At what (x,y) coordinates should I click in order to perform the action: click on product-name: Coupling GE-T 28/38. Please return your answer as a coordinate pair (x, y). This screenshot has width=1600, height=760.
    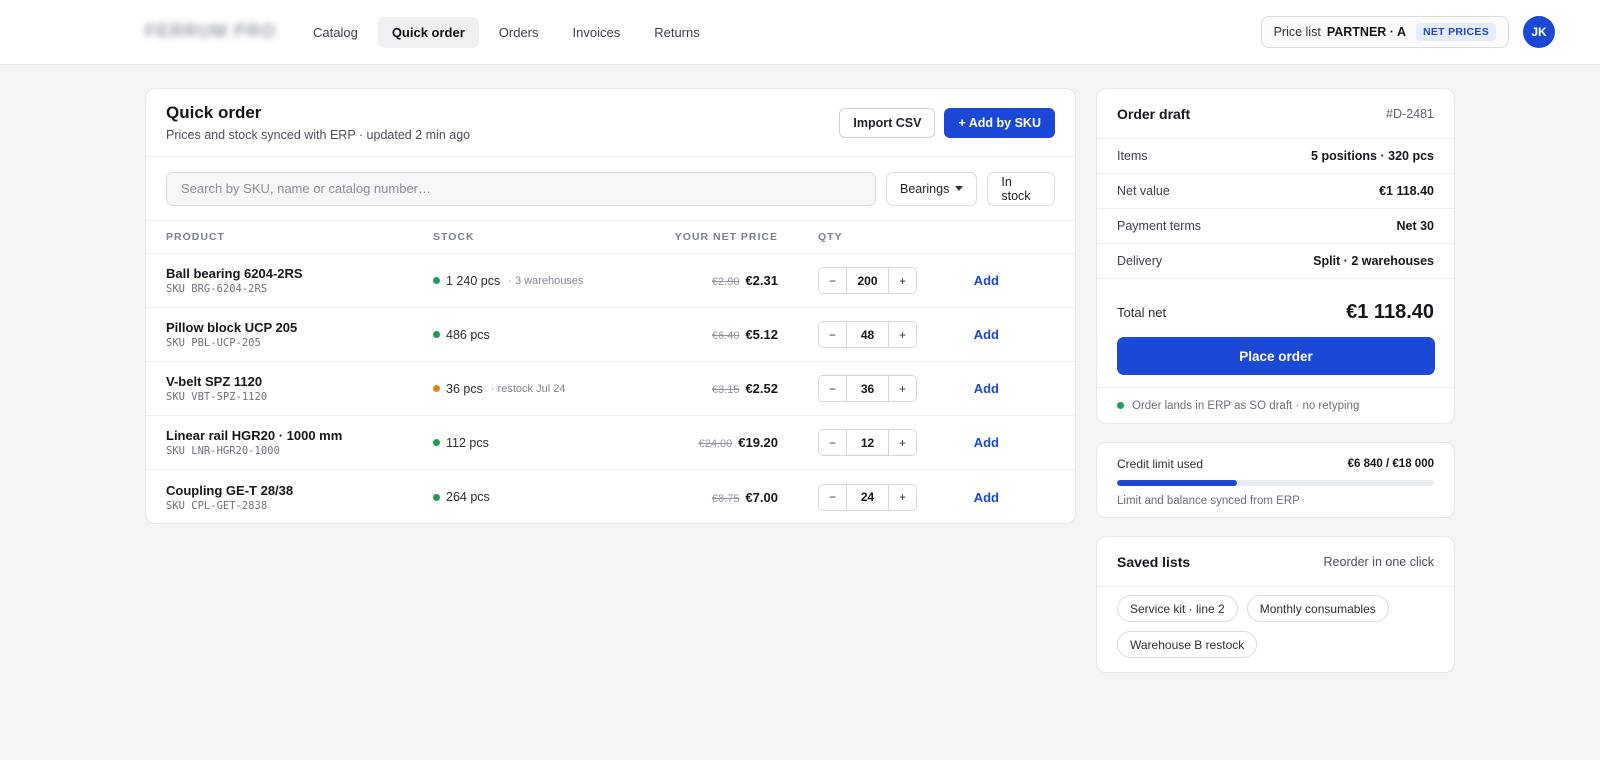
    Looking at the image, I should click on (299, 490).